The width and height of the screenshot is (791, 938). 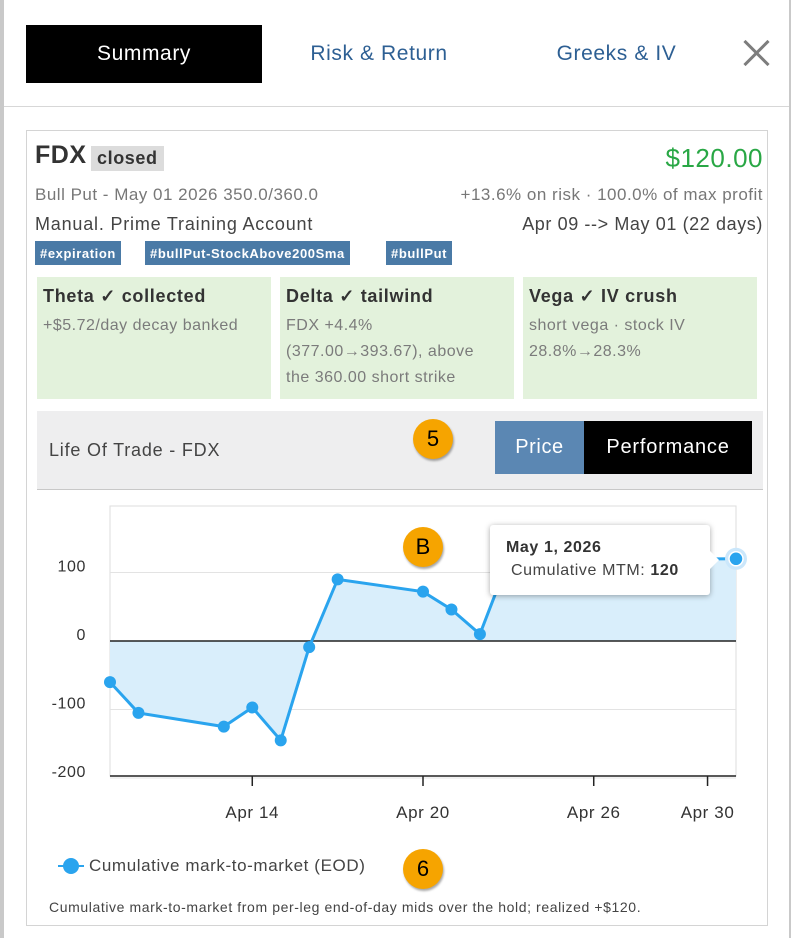 I want to click on x-tick-label: Apr 30, so click(x=708, y=812).